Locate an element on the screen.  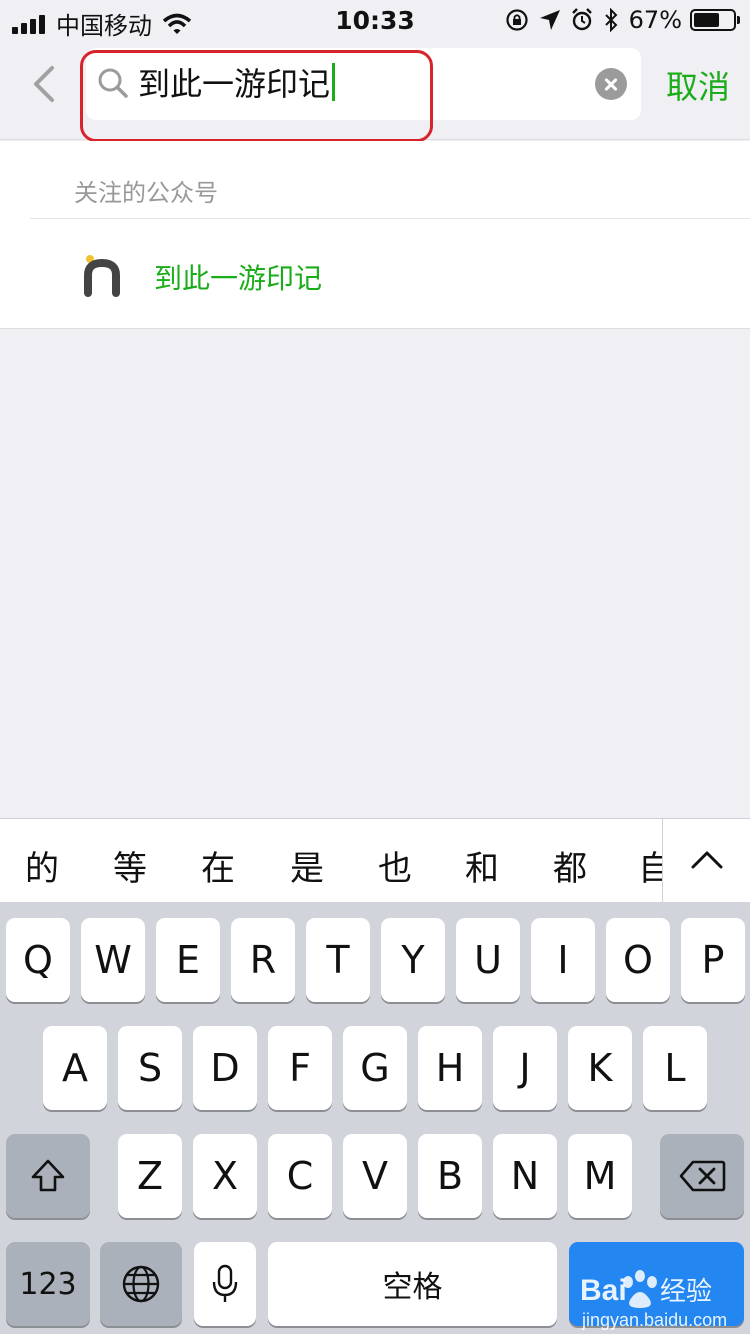
key-x: X is located at coordinates (225, 1176).